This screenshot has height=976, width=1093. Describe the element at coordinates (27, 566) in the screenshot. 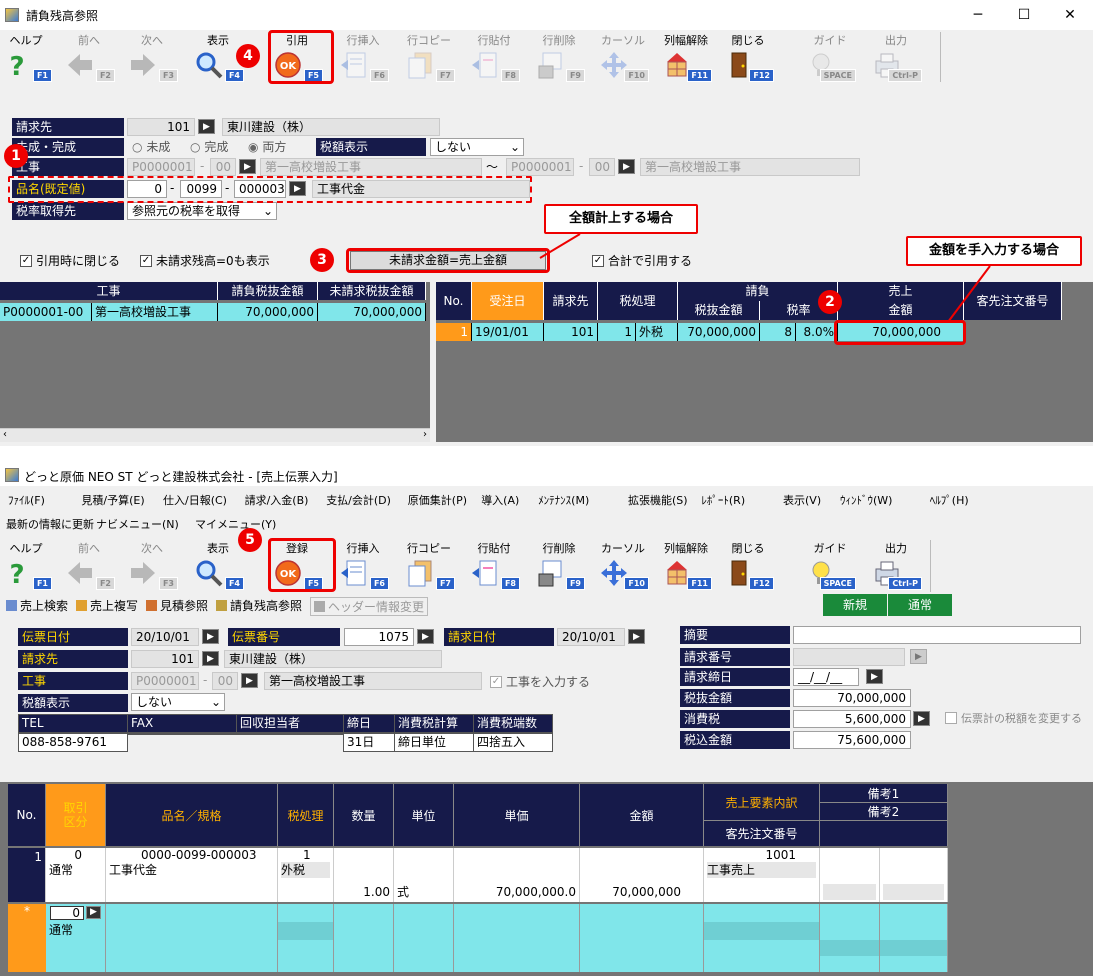

I see `bottom-help-button: ヘルプ? F1` at that location.